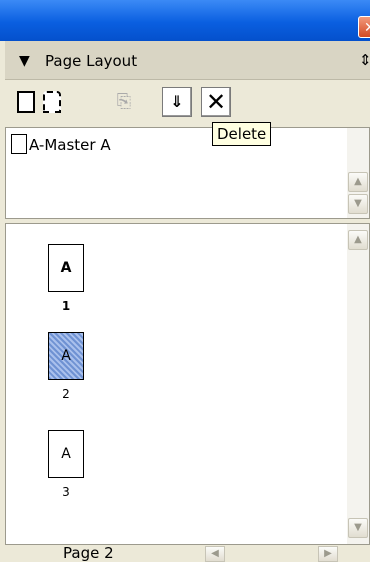  Describe the element at coordinates (187, 60) in the screenshot. I see `panel-header: ▼ Page Layout ⇕` at that location.